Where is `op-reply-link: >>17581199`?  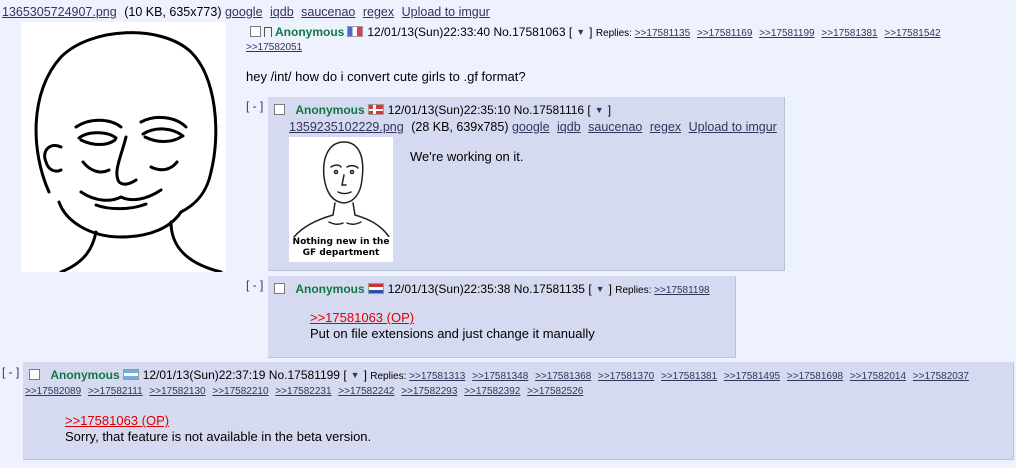
op-reply-link: >>17581199 is located at coordinates (786, 33).